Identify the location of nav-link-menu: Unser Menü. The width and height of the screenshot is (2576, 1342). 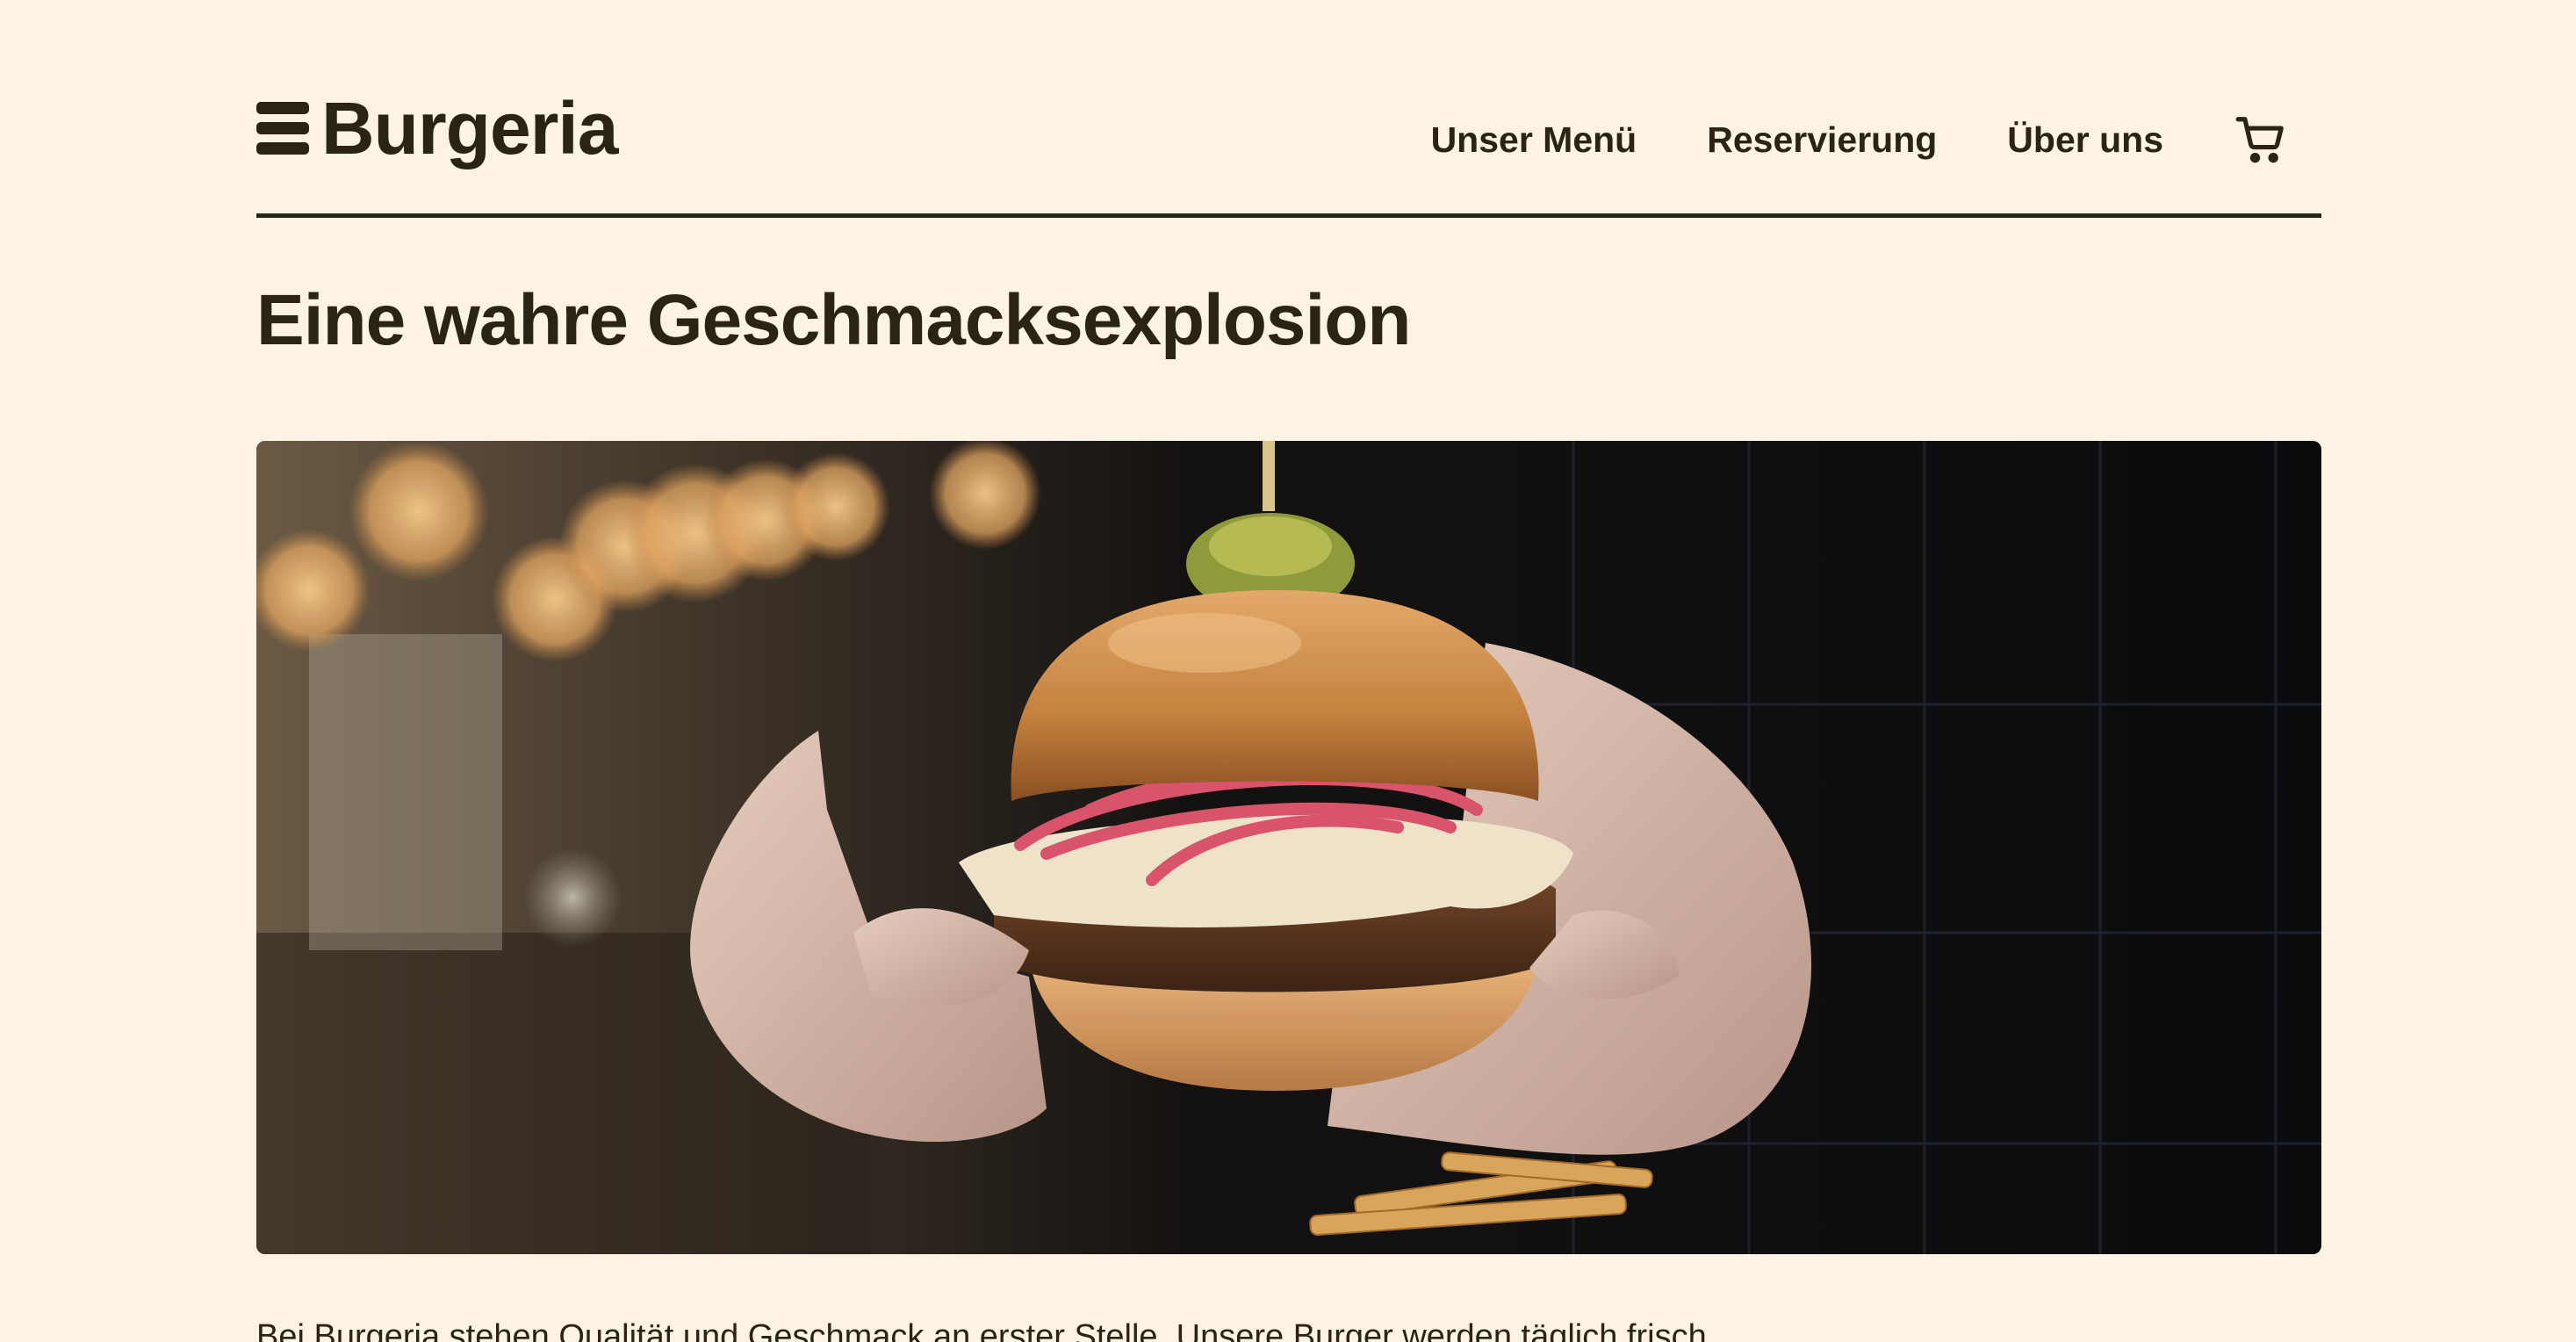
(1534, 139).